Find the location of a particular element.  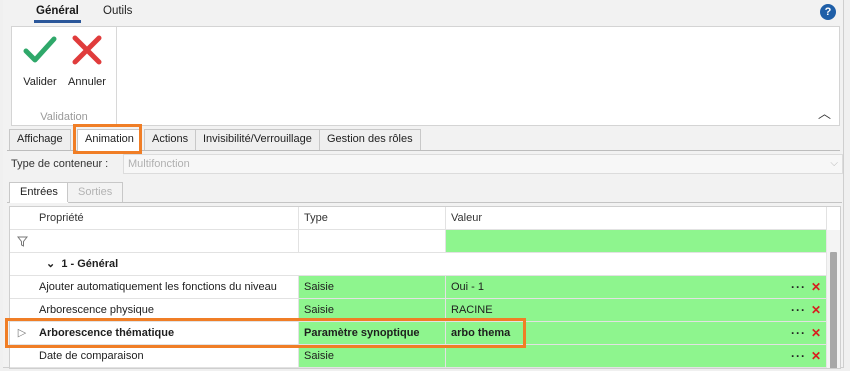

cross-icon is located at coordinates (87, 50).